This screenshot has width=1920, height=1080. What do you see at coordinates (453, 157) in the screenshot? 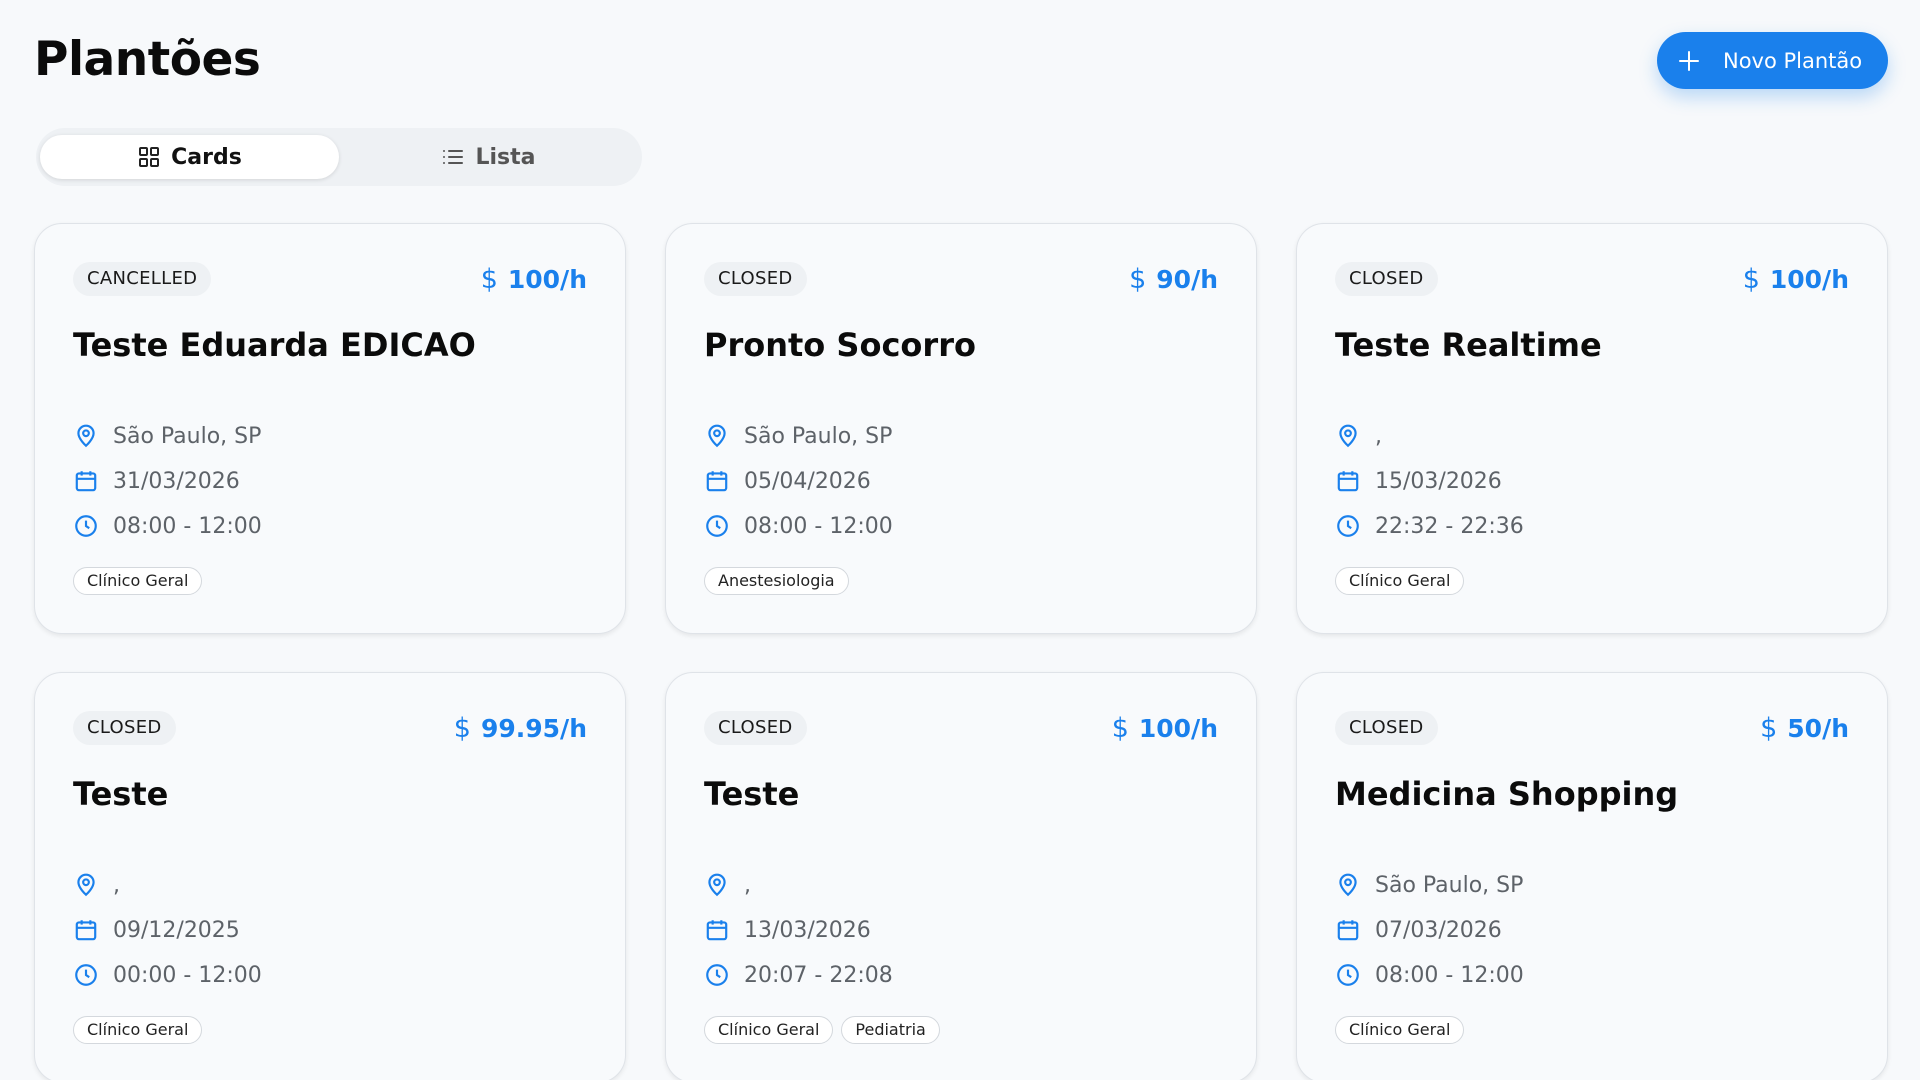
I see `list-icon` at bounding box center [453, 157].